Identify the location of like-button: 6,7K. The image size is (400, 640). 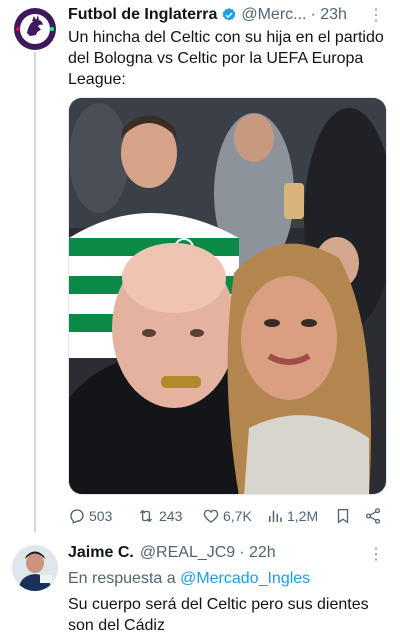
(227, 516).